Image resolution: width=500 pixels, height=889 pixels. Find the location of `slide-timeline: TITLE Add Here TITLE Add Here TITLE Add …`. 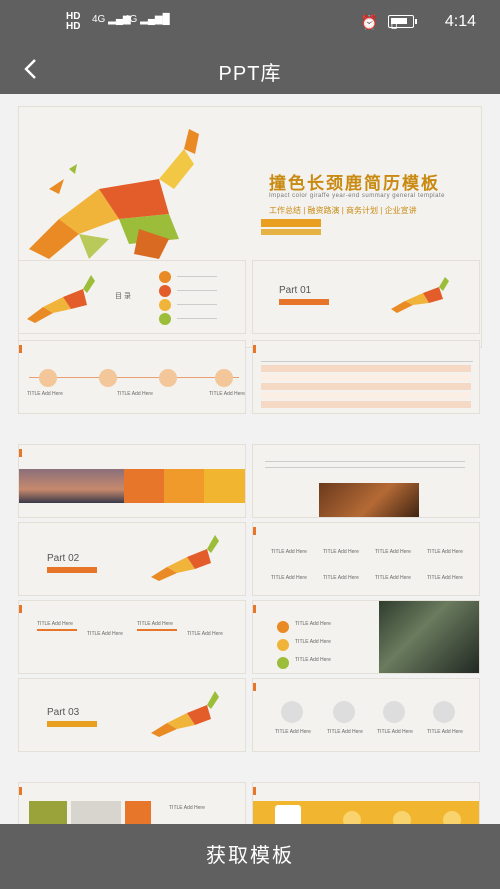

slide-timeline: TITLE Add Here TITLE Add Here TITLE Add … is located at coordinates (132, 377).